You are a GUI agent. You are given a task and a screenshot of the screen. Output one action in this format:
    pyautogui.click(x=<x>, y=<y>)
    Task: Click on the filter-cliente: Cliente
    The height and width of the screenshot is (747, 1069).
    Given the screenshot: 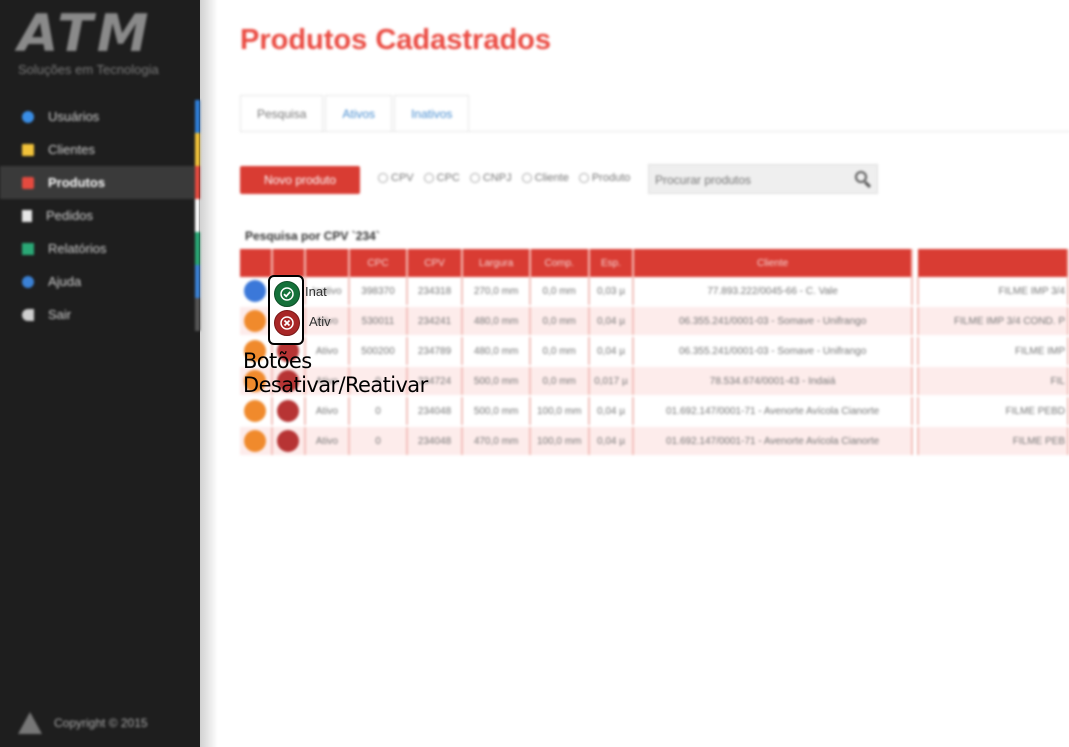 What is the action you would take?
    pyautogui.click(x=545, y=178)
    